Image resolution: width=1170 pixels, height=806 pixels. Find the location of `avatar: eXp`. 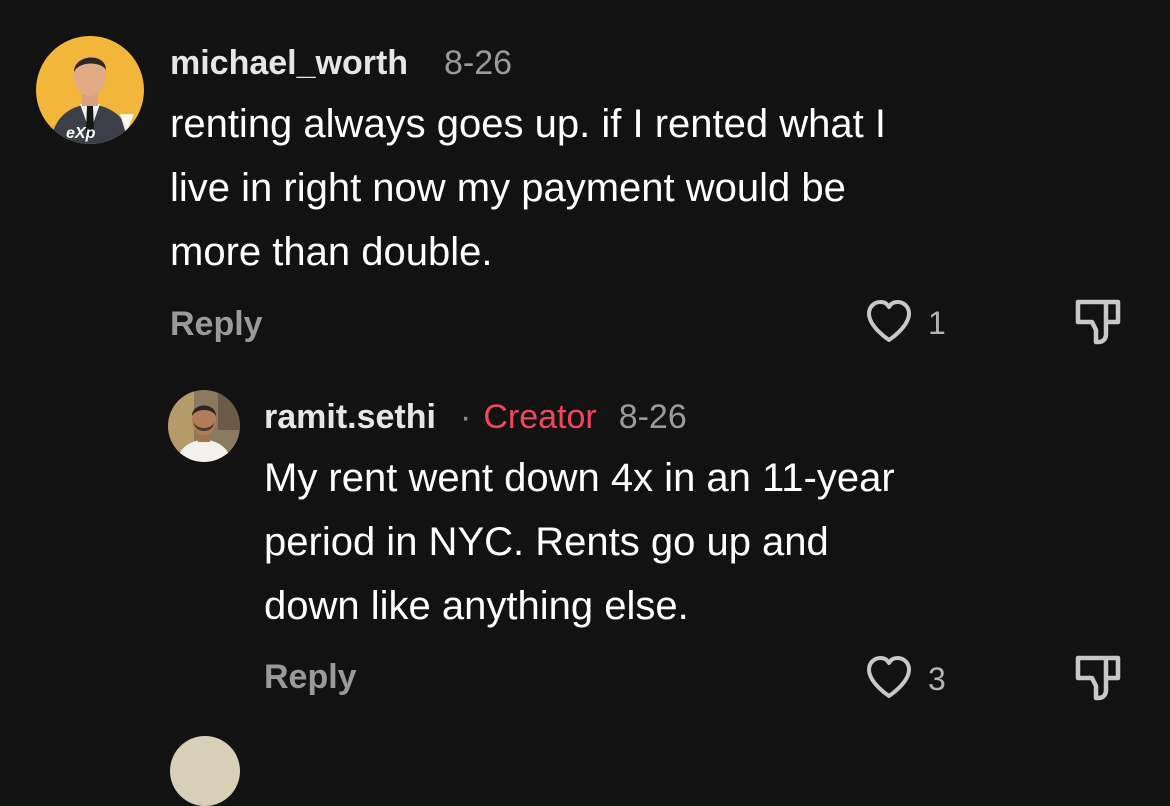

avatar: eXp is located at coordinates (90, 90).